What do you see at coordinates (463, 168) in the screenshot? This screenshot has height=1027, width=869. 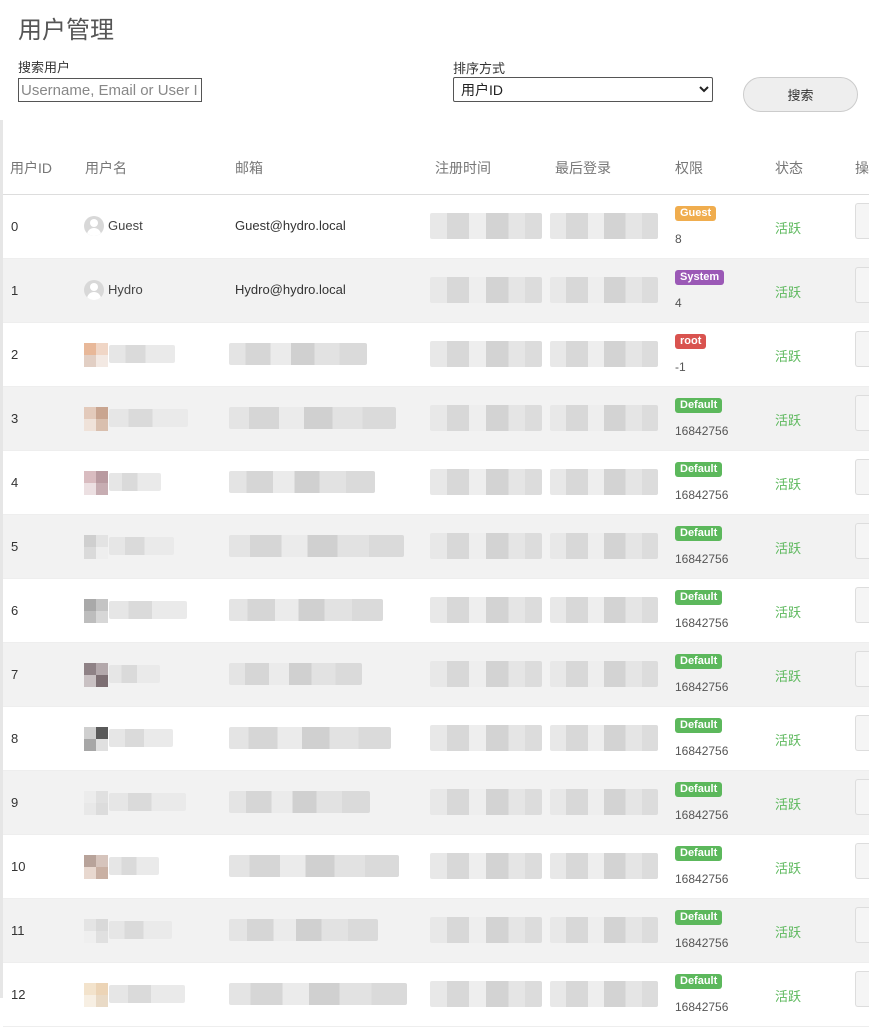 I see `column-header-register-time: 注册时间` at bounding box center [463, 168].